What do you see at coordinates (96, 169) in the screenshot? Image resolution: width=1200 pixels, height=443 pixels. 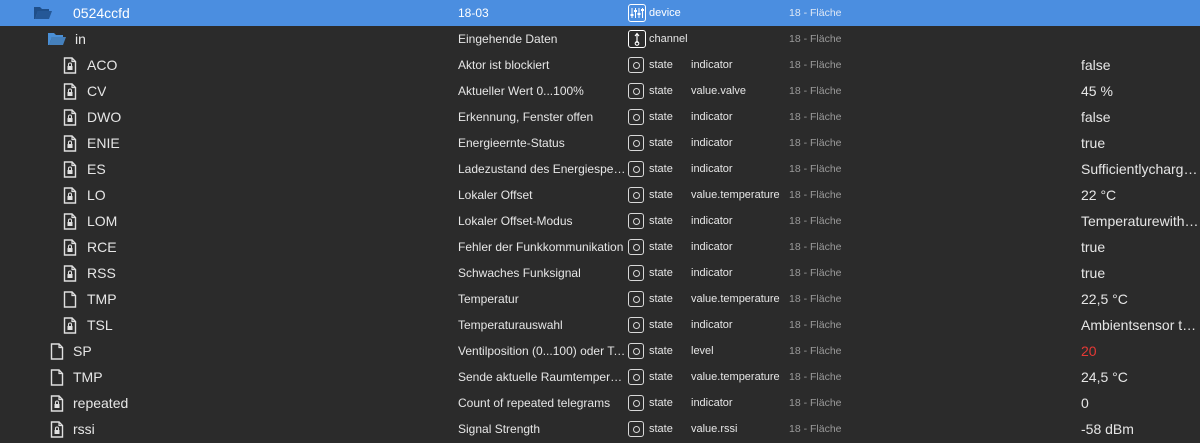 I see `object-id: ES` at bounding box center [96, 169].